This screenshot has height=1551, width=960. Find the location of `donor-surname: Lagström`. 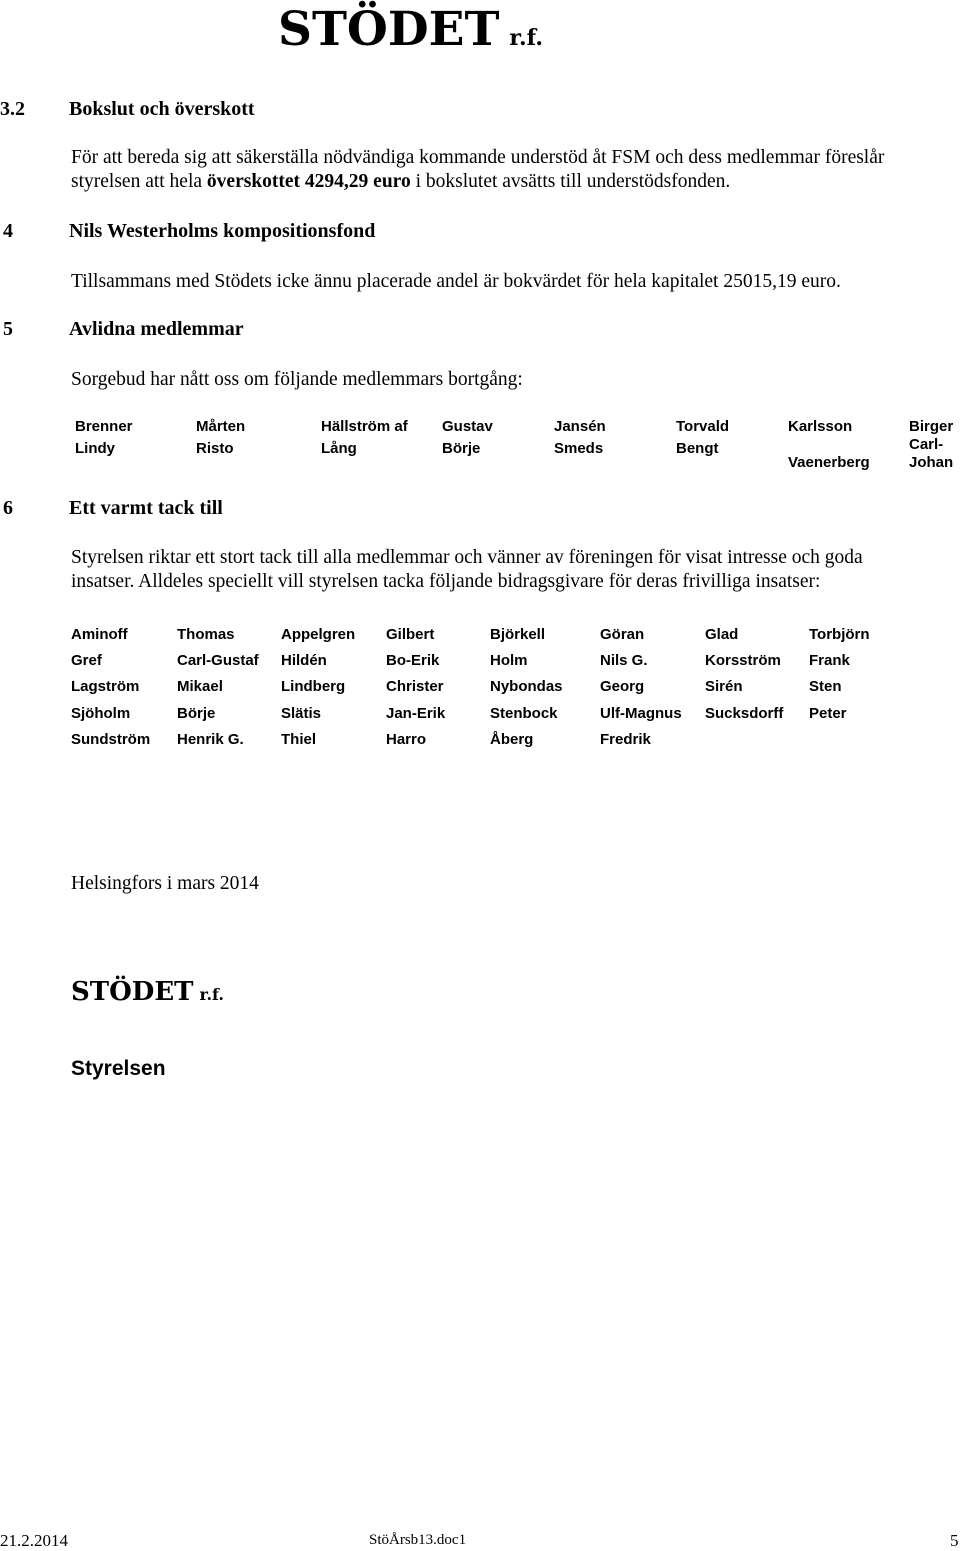

donor-surname: Lagström is located at coordinates (105, 687).